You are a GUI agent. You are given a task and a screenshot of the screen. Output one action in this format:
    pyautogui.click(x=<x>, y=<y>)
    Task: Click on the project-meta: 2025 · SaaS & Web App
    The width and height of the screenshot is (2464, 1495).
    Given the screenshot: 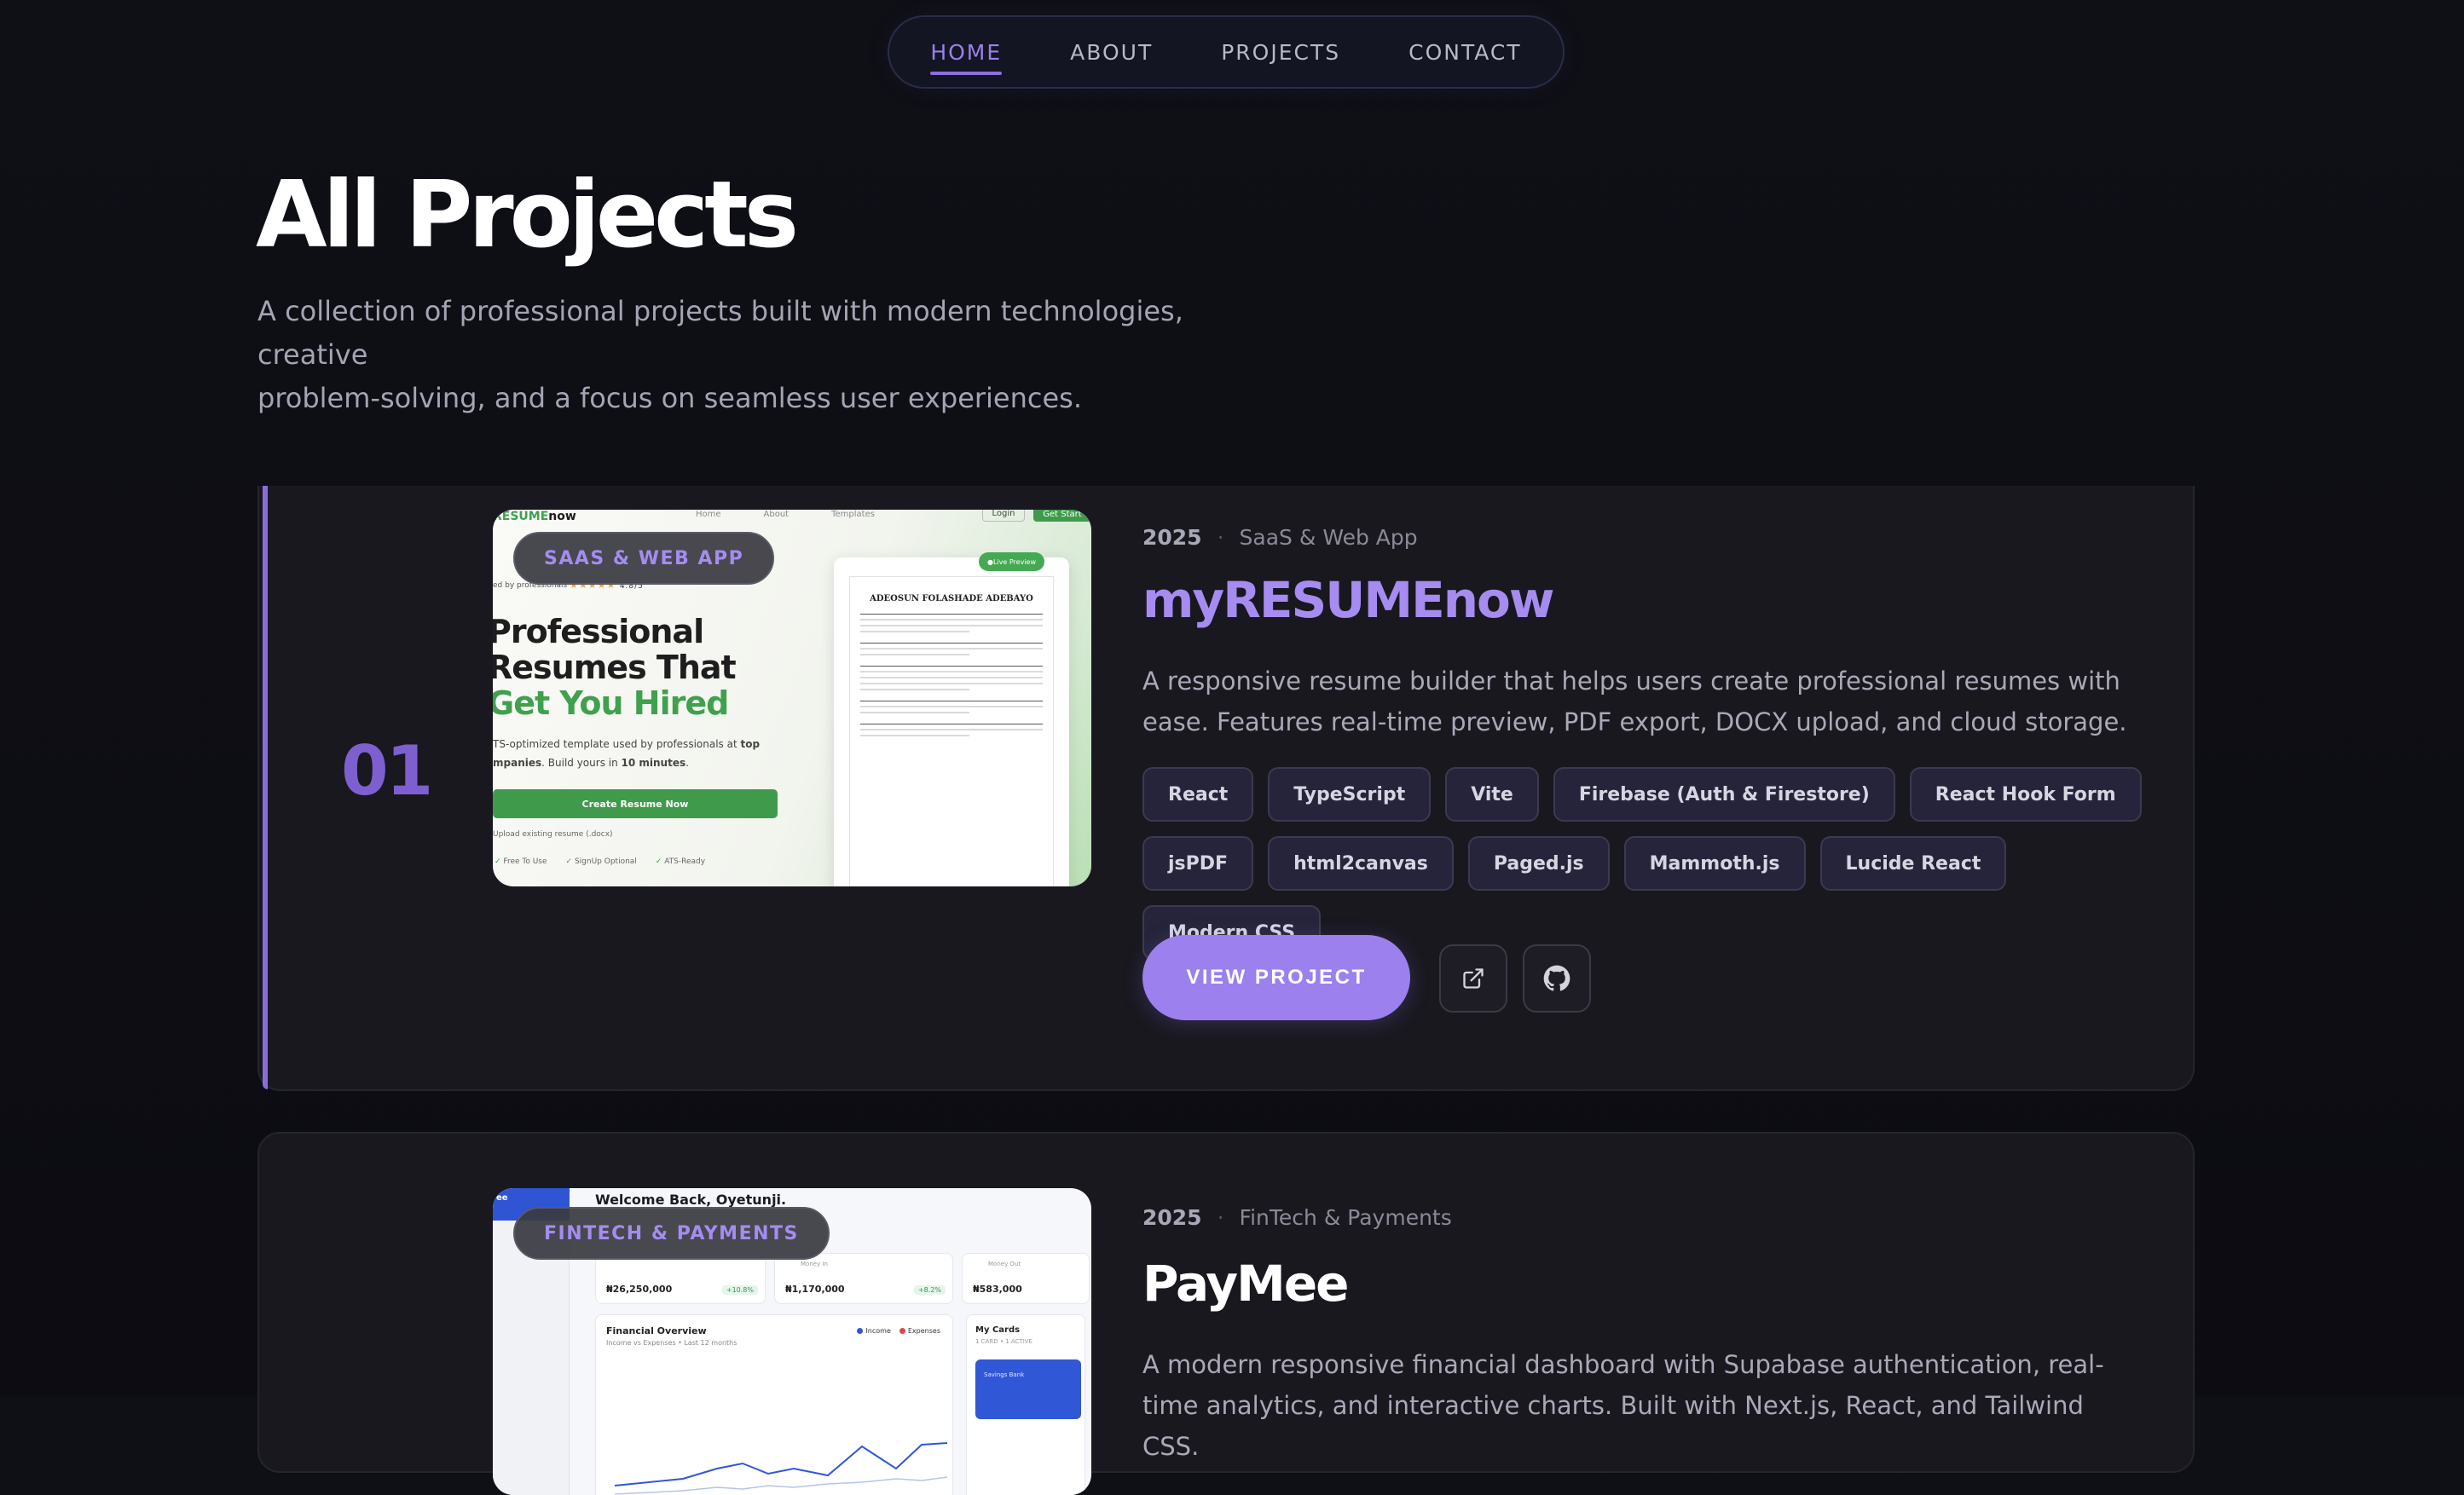 What is the action you would take?
    pyautogui.click(x=1280, y=537)
    